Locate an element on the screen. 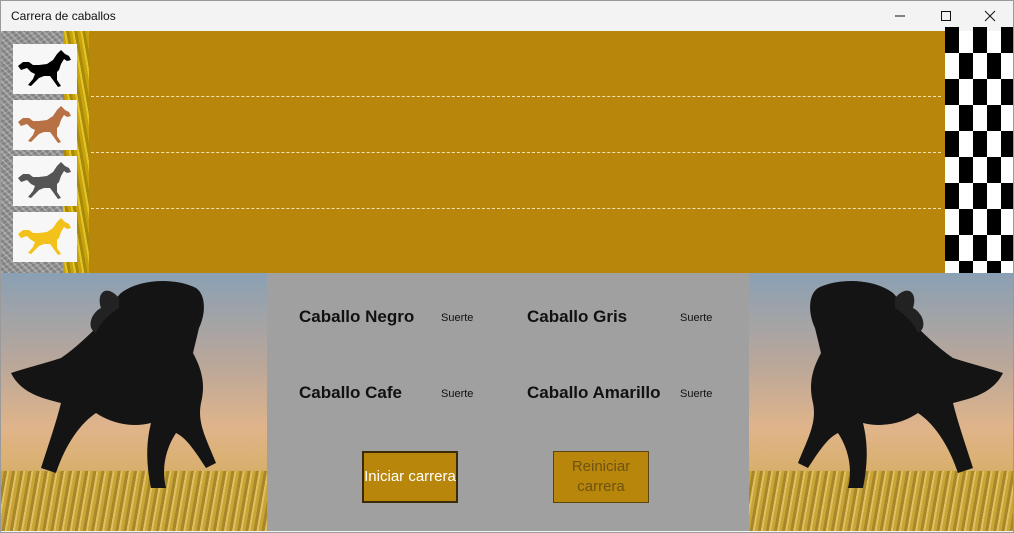 The width and height of the screenshot is (1014, 533). start-race-button: Iniciar carrera is located at coordinates (410, 477).